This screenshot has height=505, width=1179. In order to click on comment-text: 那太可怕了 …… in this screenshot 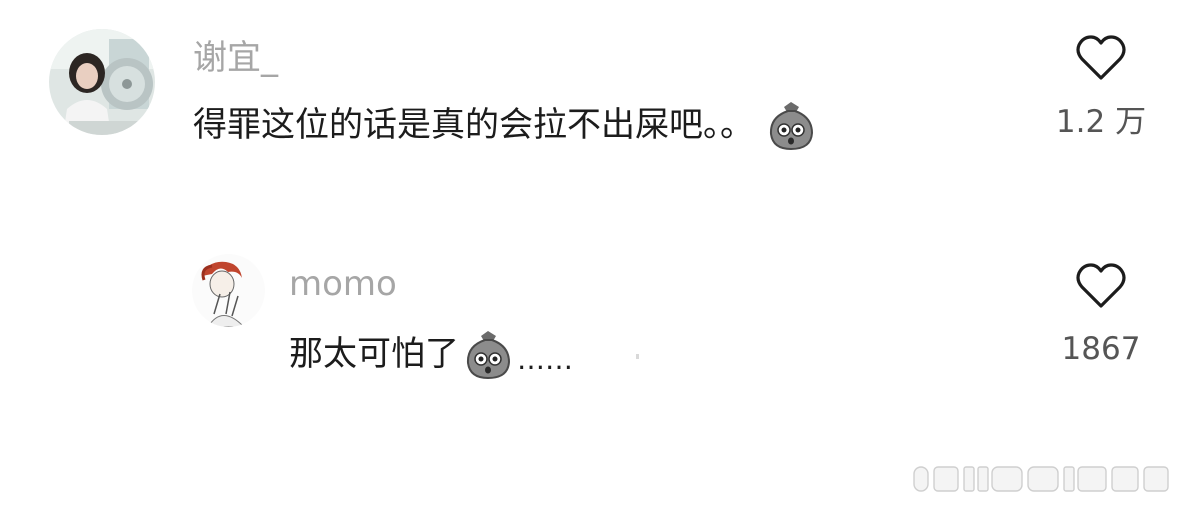, I will do `click(431, 354)`.